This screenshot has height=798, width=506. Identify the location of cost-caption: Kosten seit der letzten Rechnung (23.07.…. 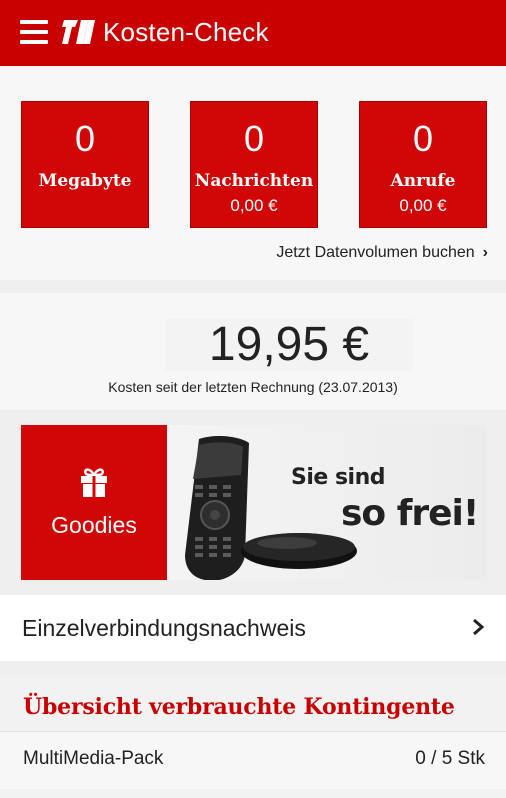
(253, 387).